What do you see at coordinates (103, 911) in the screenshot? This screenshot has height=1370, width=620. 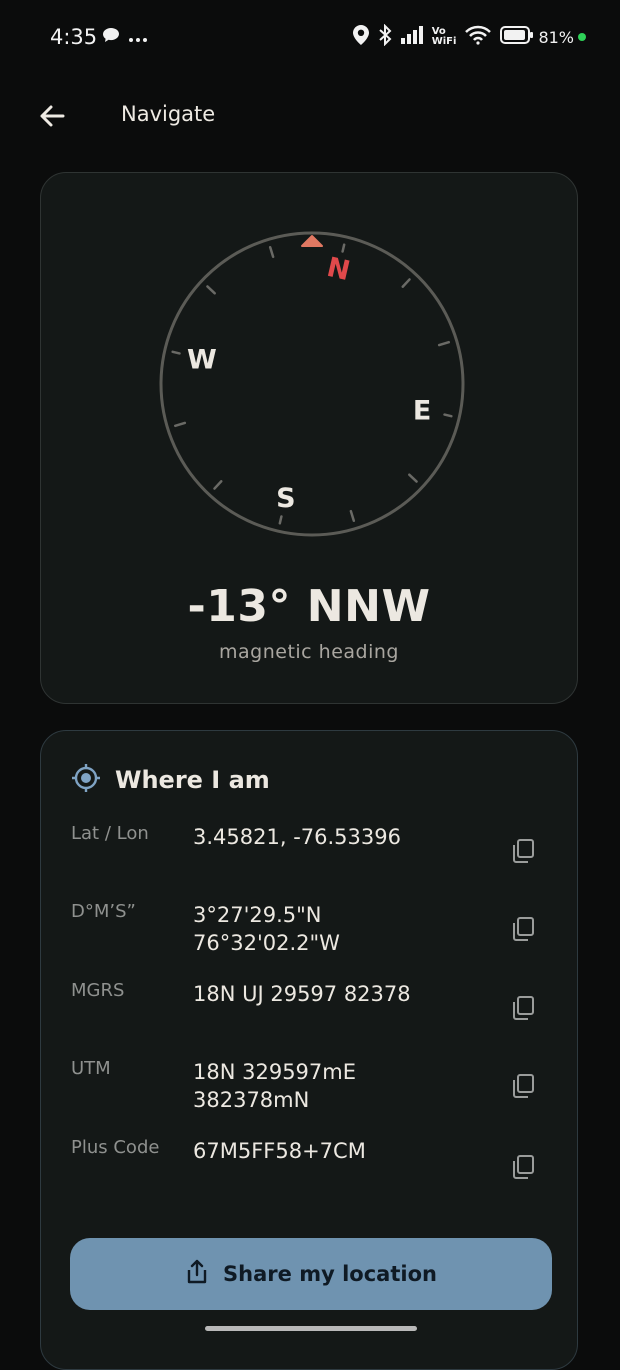 I see `coord-label: D°M’S”` at bounding box center [103, 911].